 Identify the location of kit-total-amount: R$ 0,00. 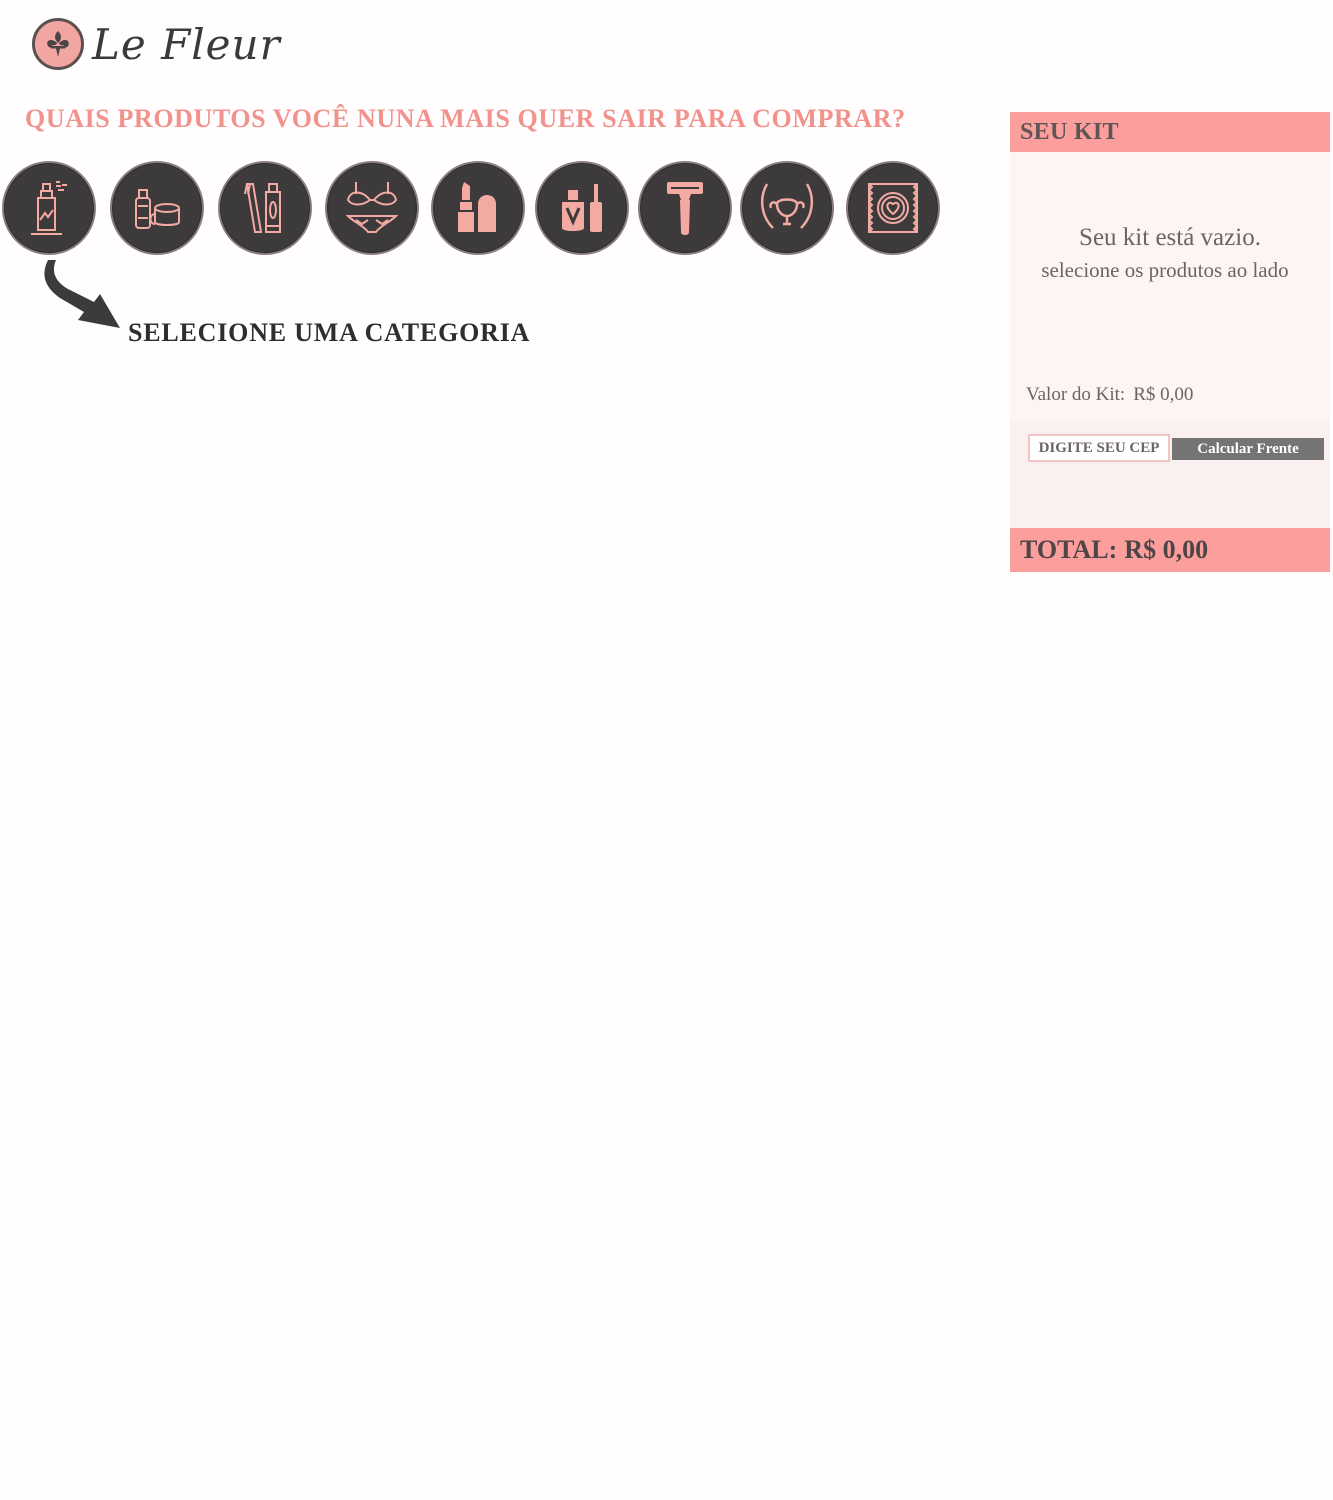
(1166, 549).